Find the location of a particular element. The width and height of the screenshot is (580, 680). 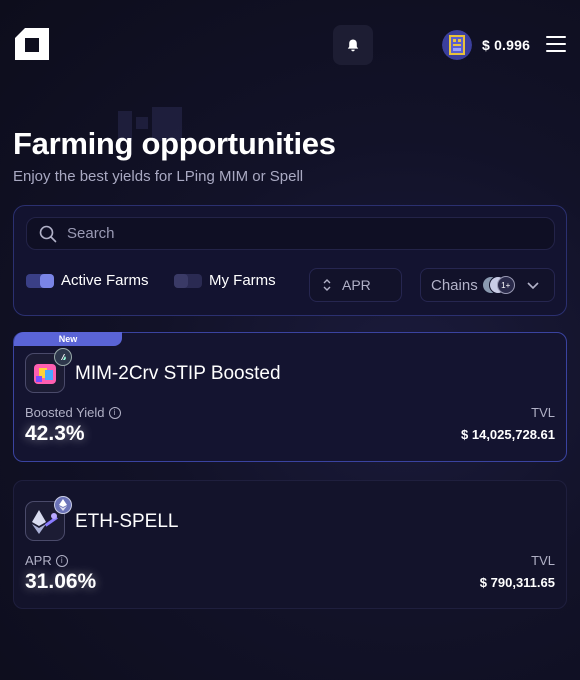

farm-name: ETH-SPELL is located at coordinates (127, 521).